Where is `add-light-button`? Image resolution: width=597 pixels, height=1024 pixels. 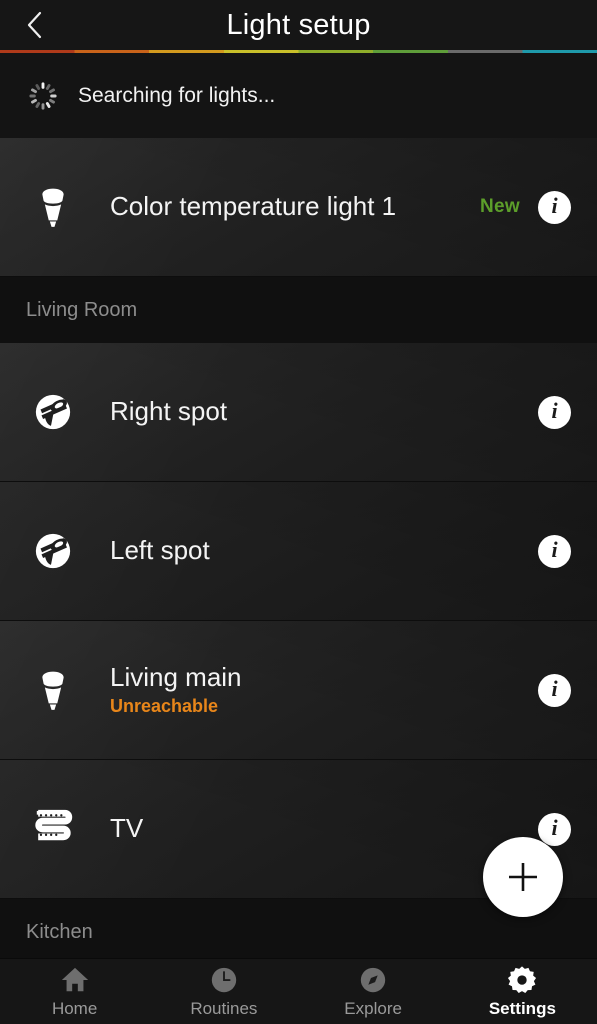
add-light-button is located at coordinates (523, 877).